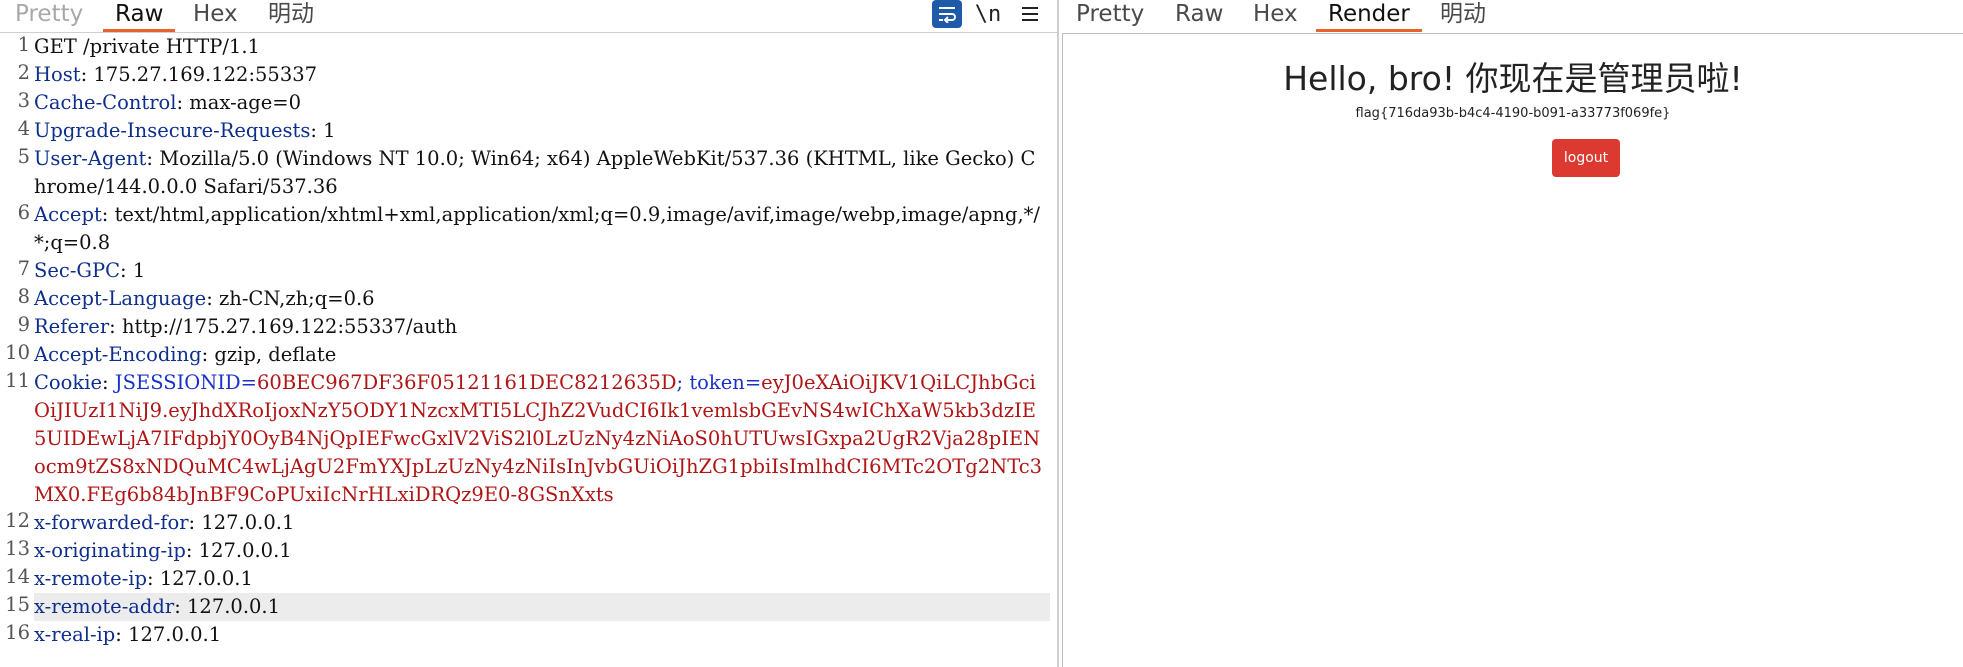 The height and width of the screenshot is (667, 1963). I want to click on header-name: Sec-GPC, so click(77, 270).